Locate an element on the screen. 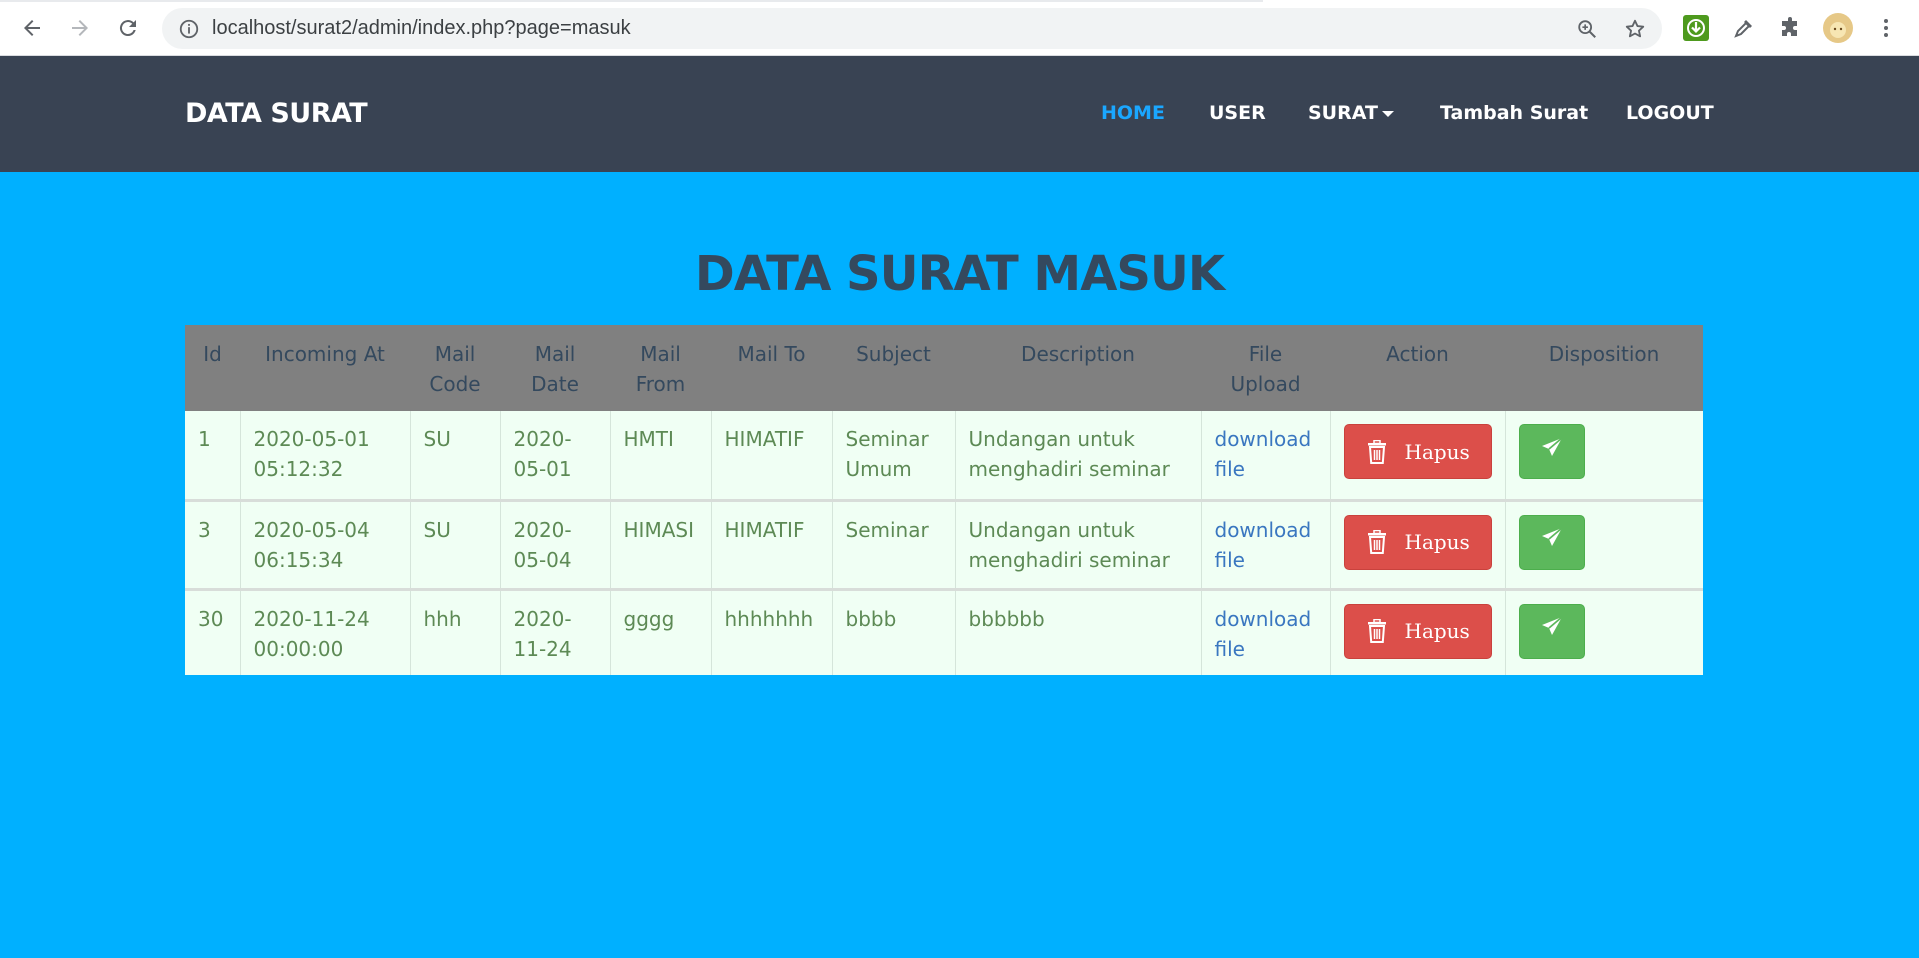 Image resolution: width=1919 pixels, height=958 pixels. cell-subject: Seminar Umum is located at coordinates (893, 455).